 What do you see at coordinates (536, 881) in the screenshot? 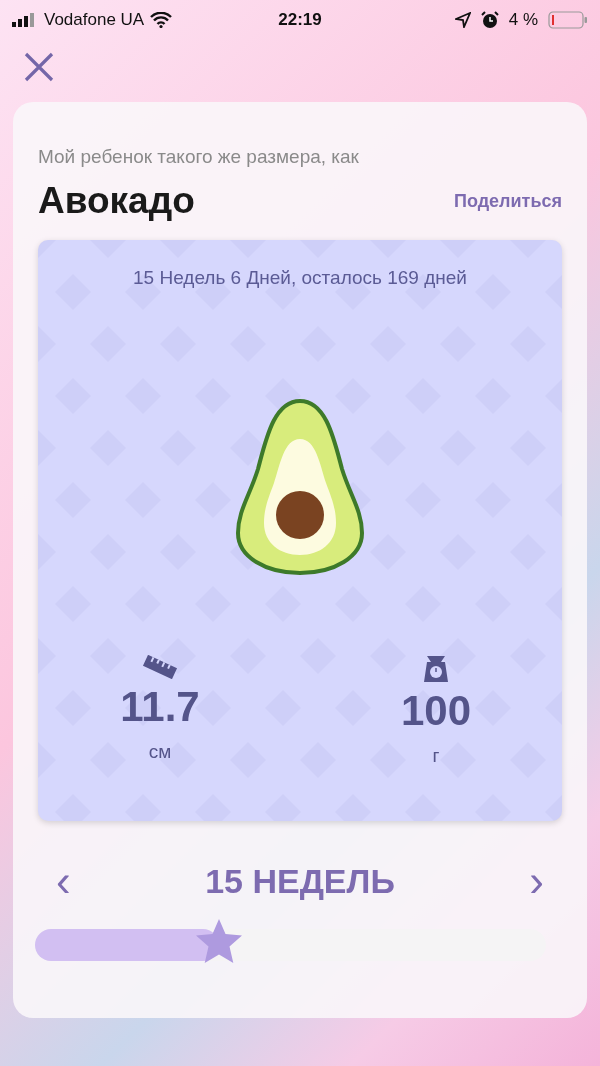
I see `next-button: ›` at bounding box center [536, 881].